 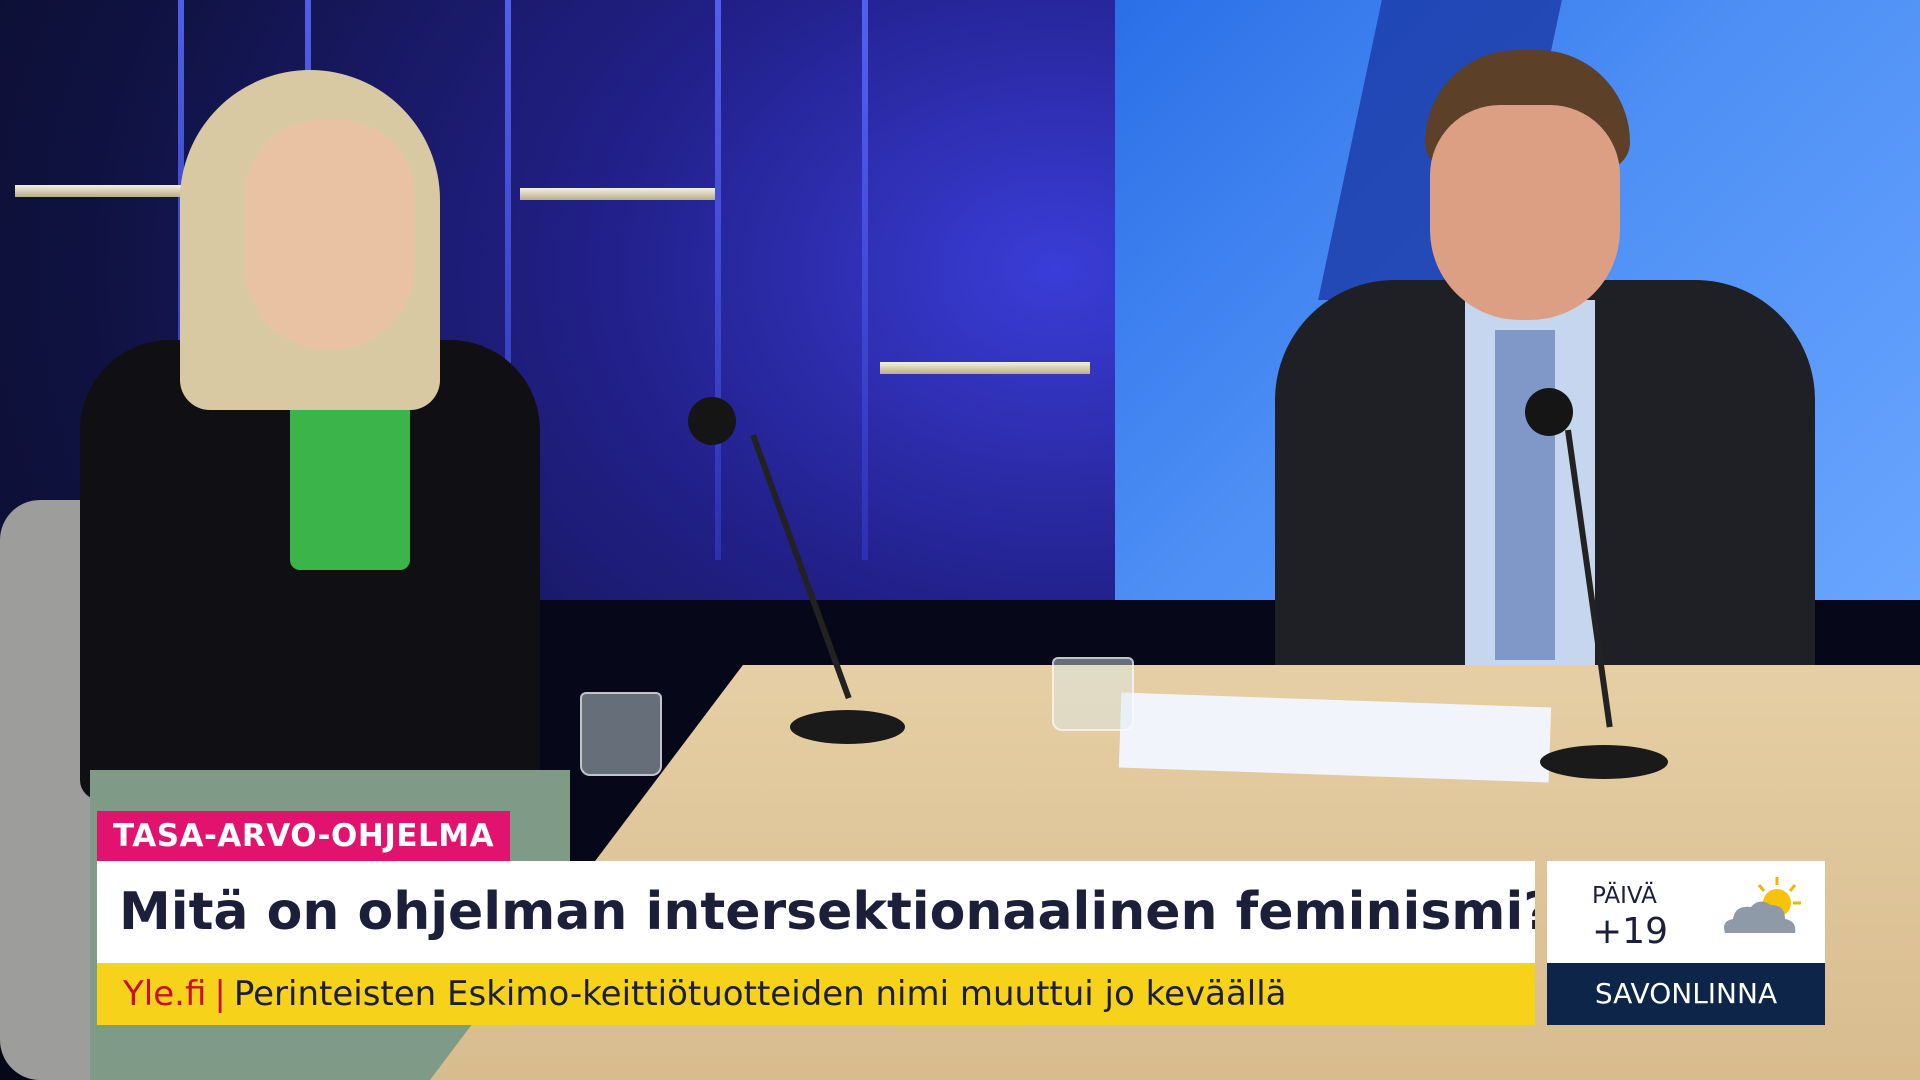 I want to click on papers, so click(x=1335, y=737).